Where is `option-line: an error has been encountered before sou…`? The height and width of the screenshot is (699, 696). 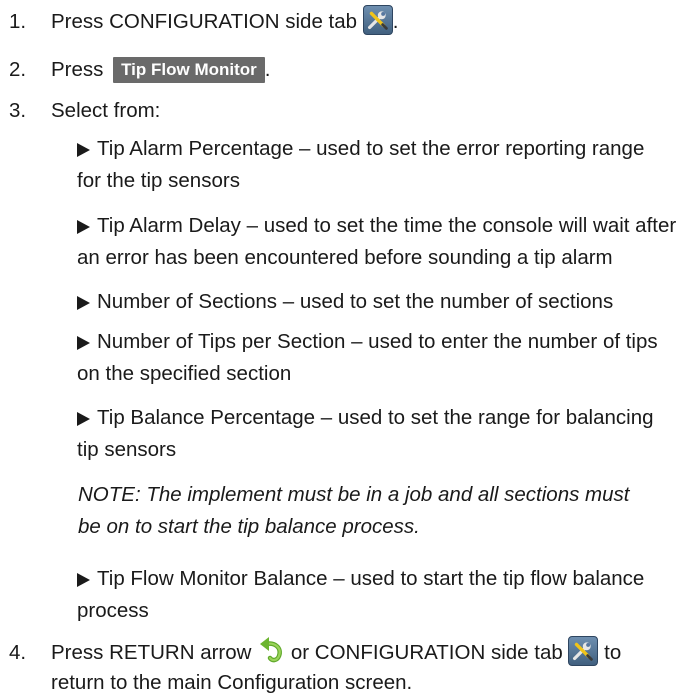 option-line: an error has been encountered before sou… is located at coordinates (345, 257).